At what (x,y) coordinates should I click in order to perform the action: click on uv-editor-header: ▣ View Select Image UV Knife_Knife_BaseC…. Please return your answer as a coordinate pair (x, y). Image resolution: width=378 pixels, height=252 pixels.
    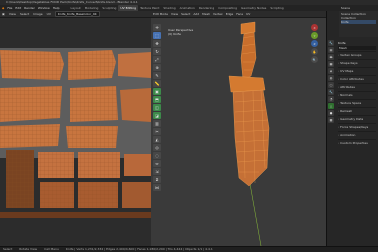
    Looking at the image, I should click on (75, 14).